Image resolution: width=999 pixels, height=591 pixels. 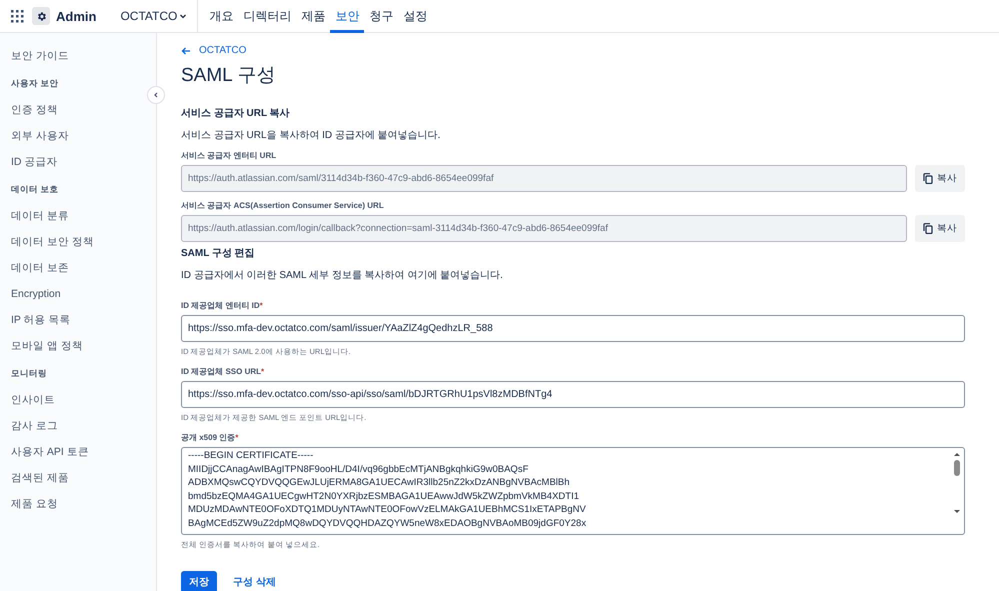 What do you see at coordinates (83, 426) in the screenshot?
I see `sidebar-item: 감사 로그` at bounding box center [83, 426].